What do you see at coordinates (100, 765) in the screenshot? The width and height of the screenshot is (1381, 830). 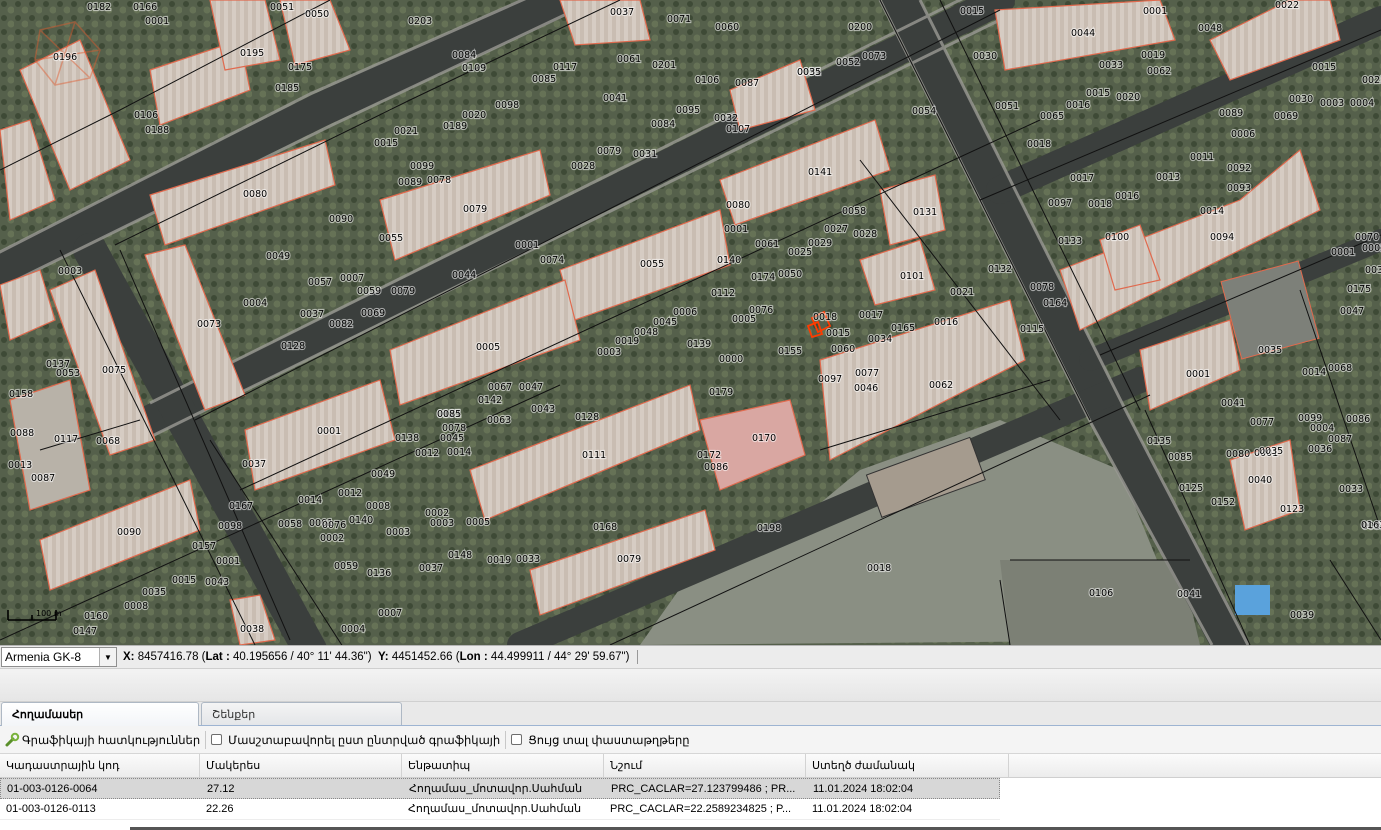 I see `column-header-code: Կադաստրային կոդ` at bounding box center [100, 765].